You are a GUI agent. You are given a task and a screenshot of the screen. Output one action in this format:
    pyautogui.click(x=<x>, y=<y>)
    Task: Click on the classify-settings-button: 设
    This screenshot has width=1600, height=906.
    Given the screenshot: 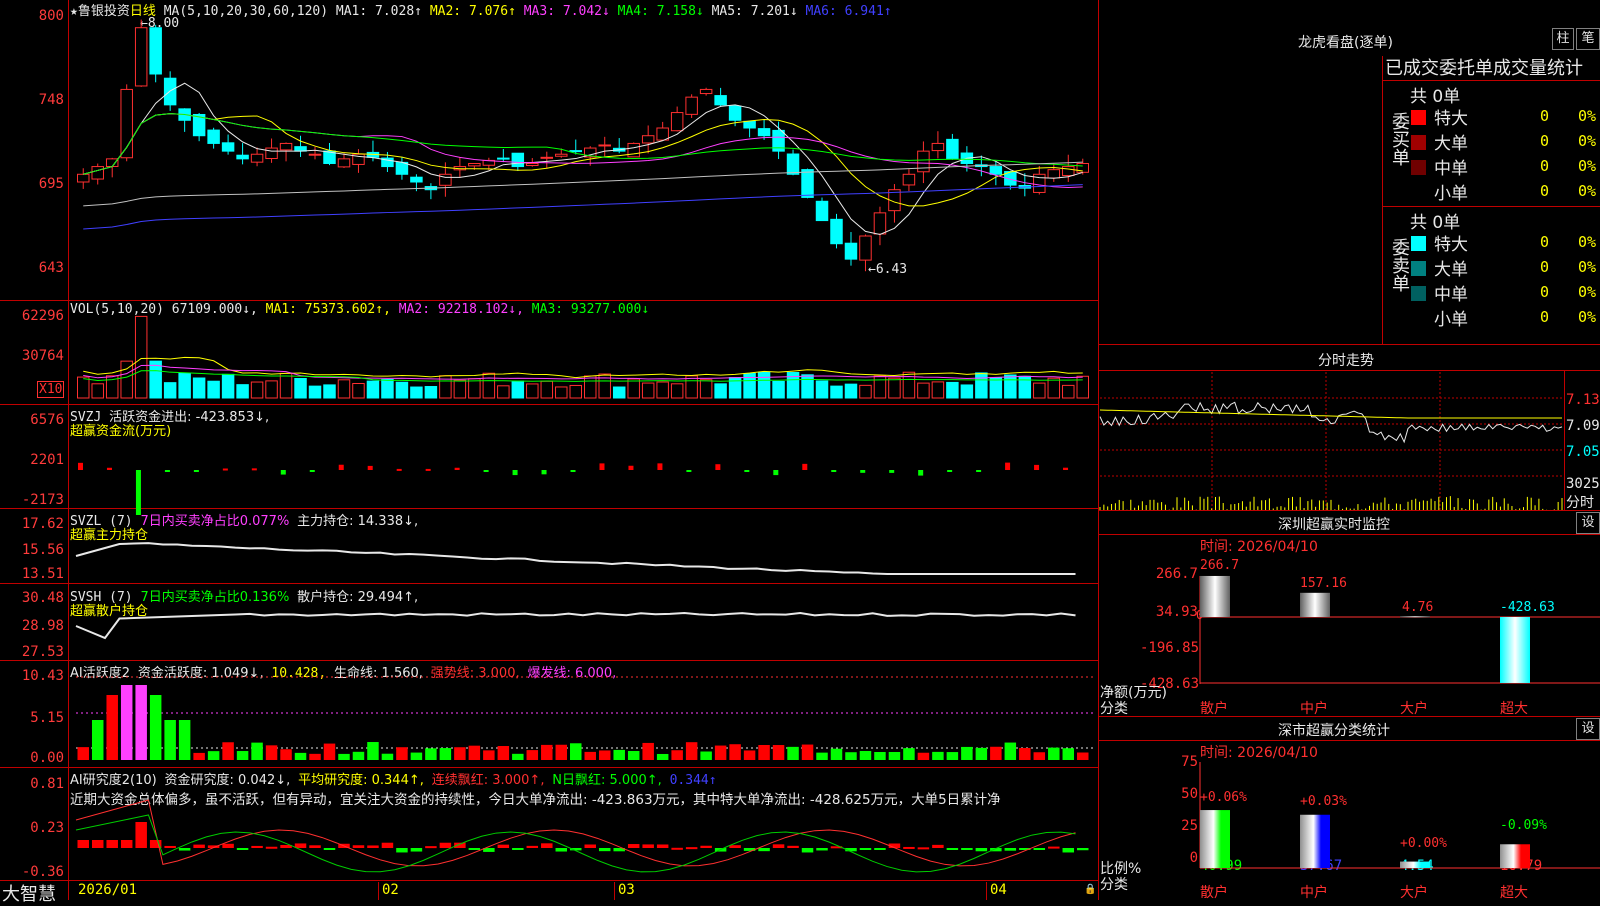 What is the action you would take?
    pyautogui.click(x=1588, y=729)
    